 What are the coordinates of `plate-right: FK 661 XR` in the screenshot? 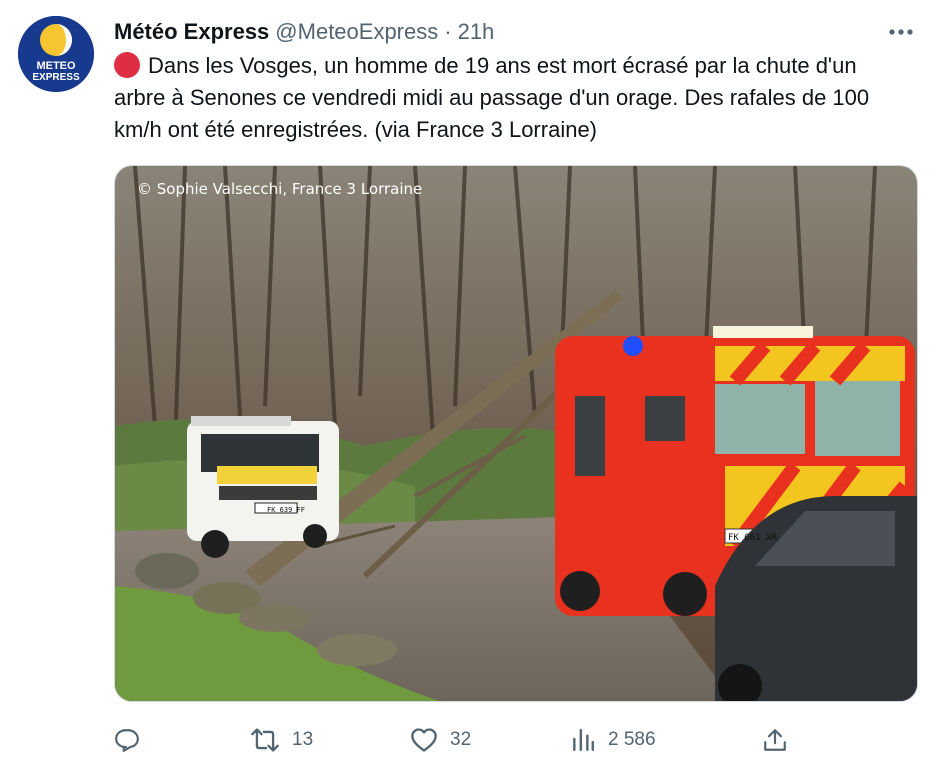 It's located at (752, 538).